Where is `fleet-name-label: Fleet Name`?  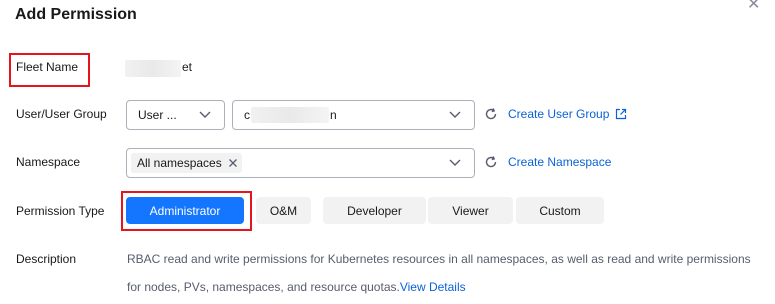
fleet-name-label: Fleet Name is located at coordinates (47, 67).